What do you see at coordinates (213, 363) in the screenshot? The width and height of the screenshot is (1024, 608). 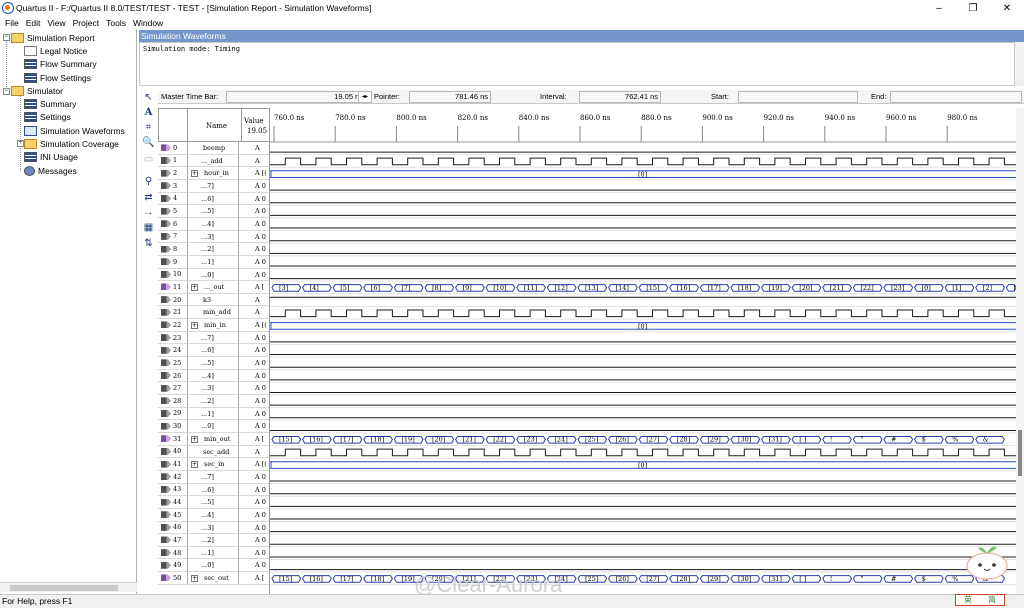 I see `signal-row: 25 ...5] A 0` at bounding box center [213, 363].